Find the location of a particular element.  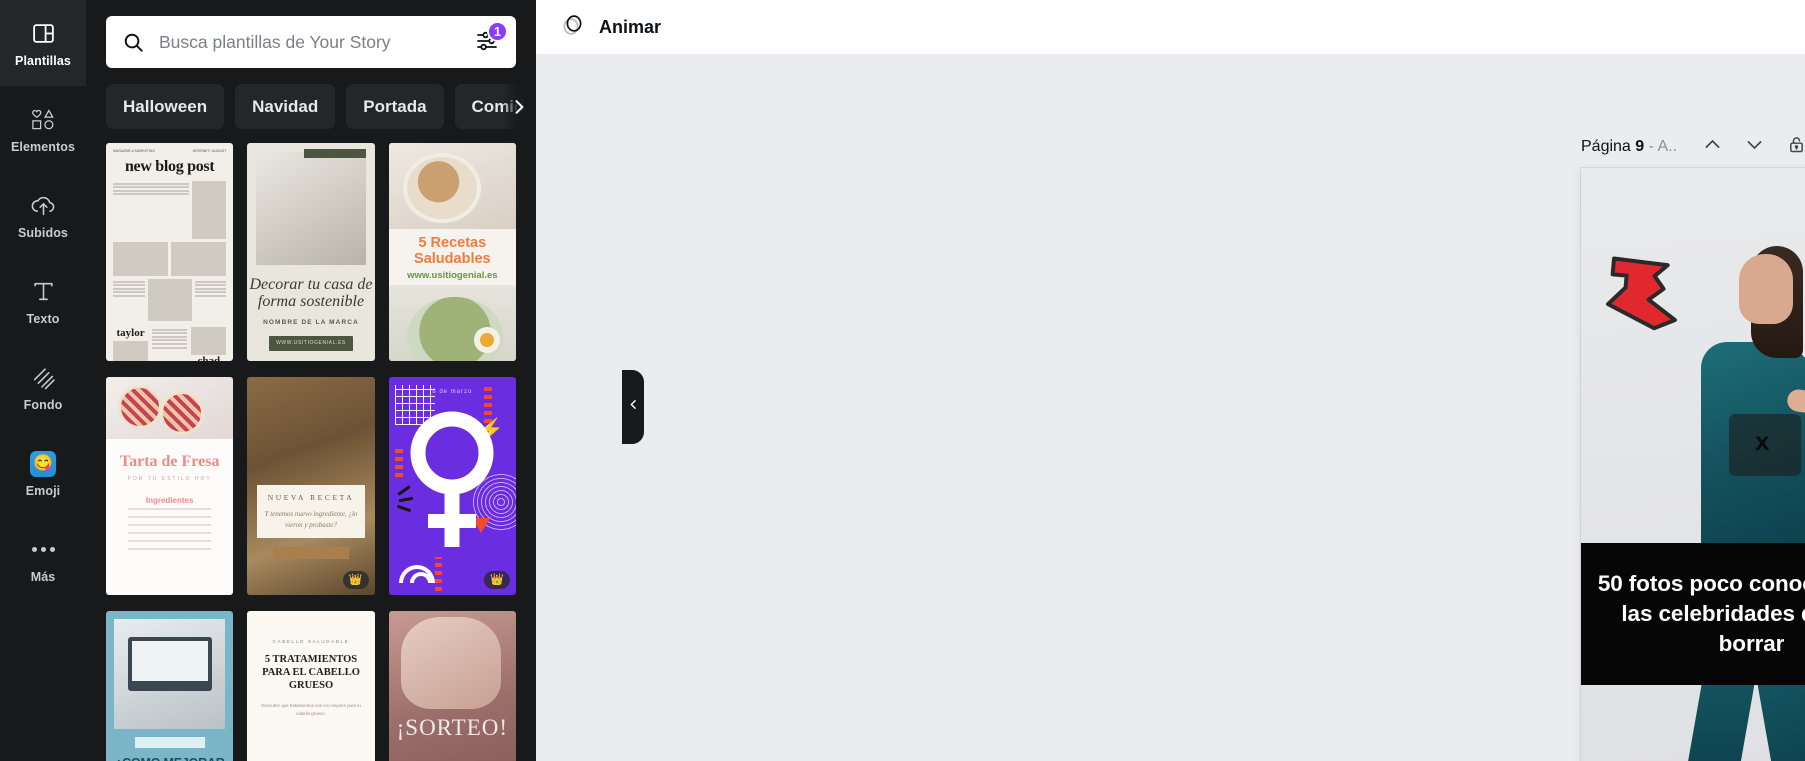

thumb-title: ¿COMO MEJORAR TU NEGOCIO? is located at coordinates (169, 758).